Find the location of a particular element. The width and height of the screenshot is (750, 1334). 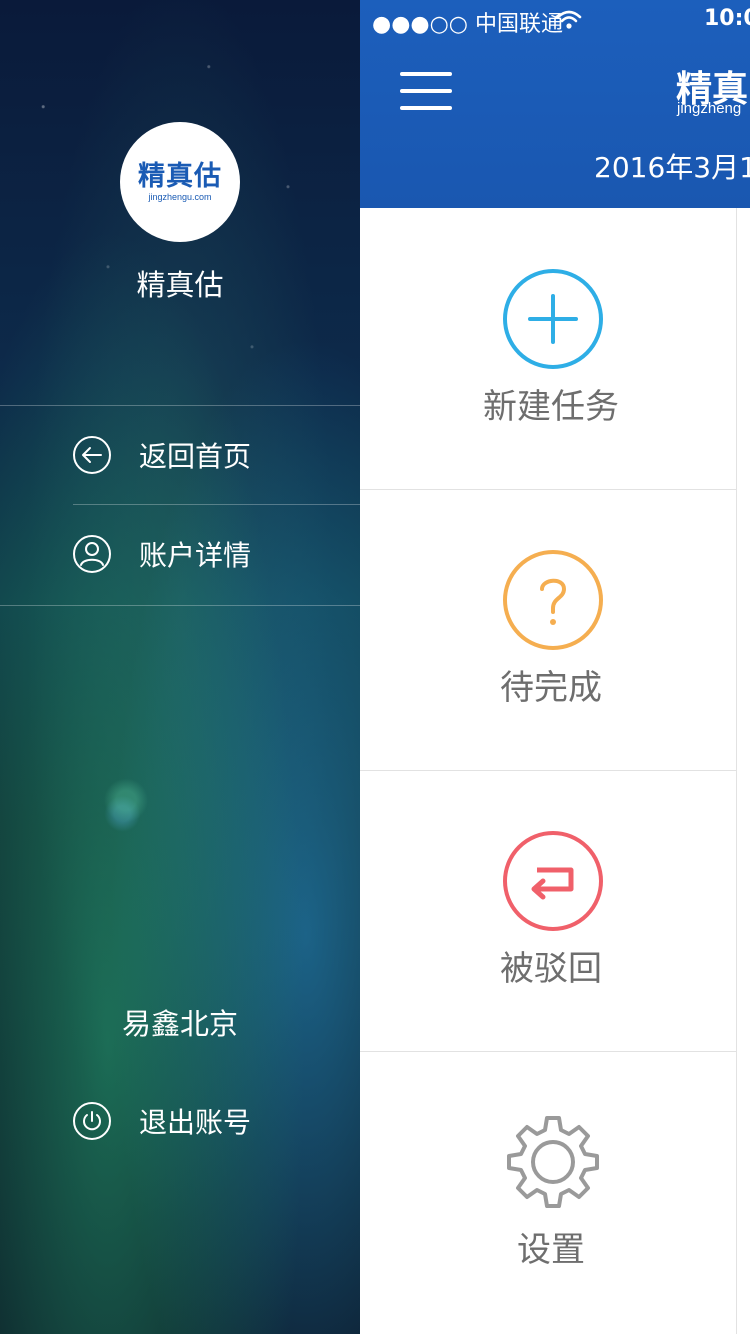

app-logo: 精真估 jingzhengu.com is located at coordinates (180, 182).